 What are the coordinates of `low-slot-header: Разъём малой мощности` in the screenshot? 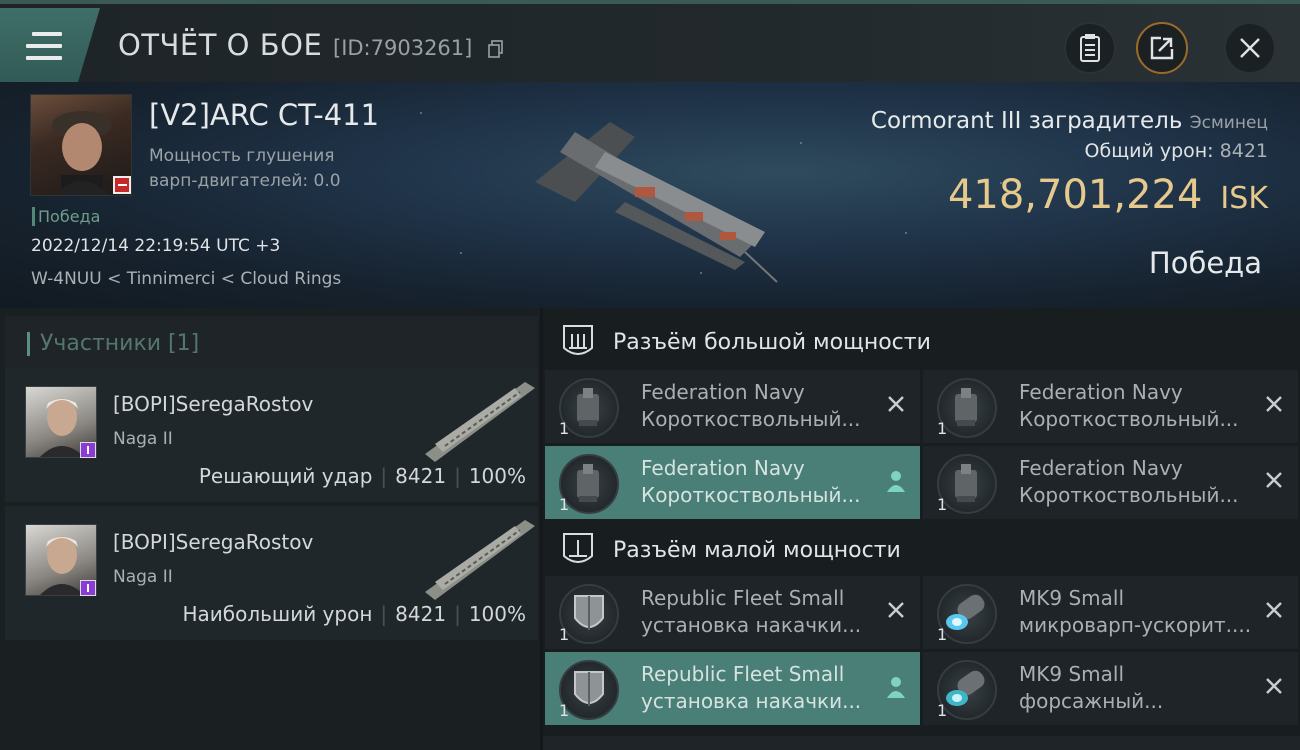 It's located at (921, 550).